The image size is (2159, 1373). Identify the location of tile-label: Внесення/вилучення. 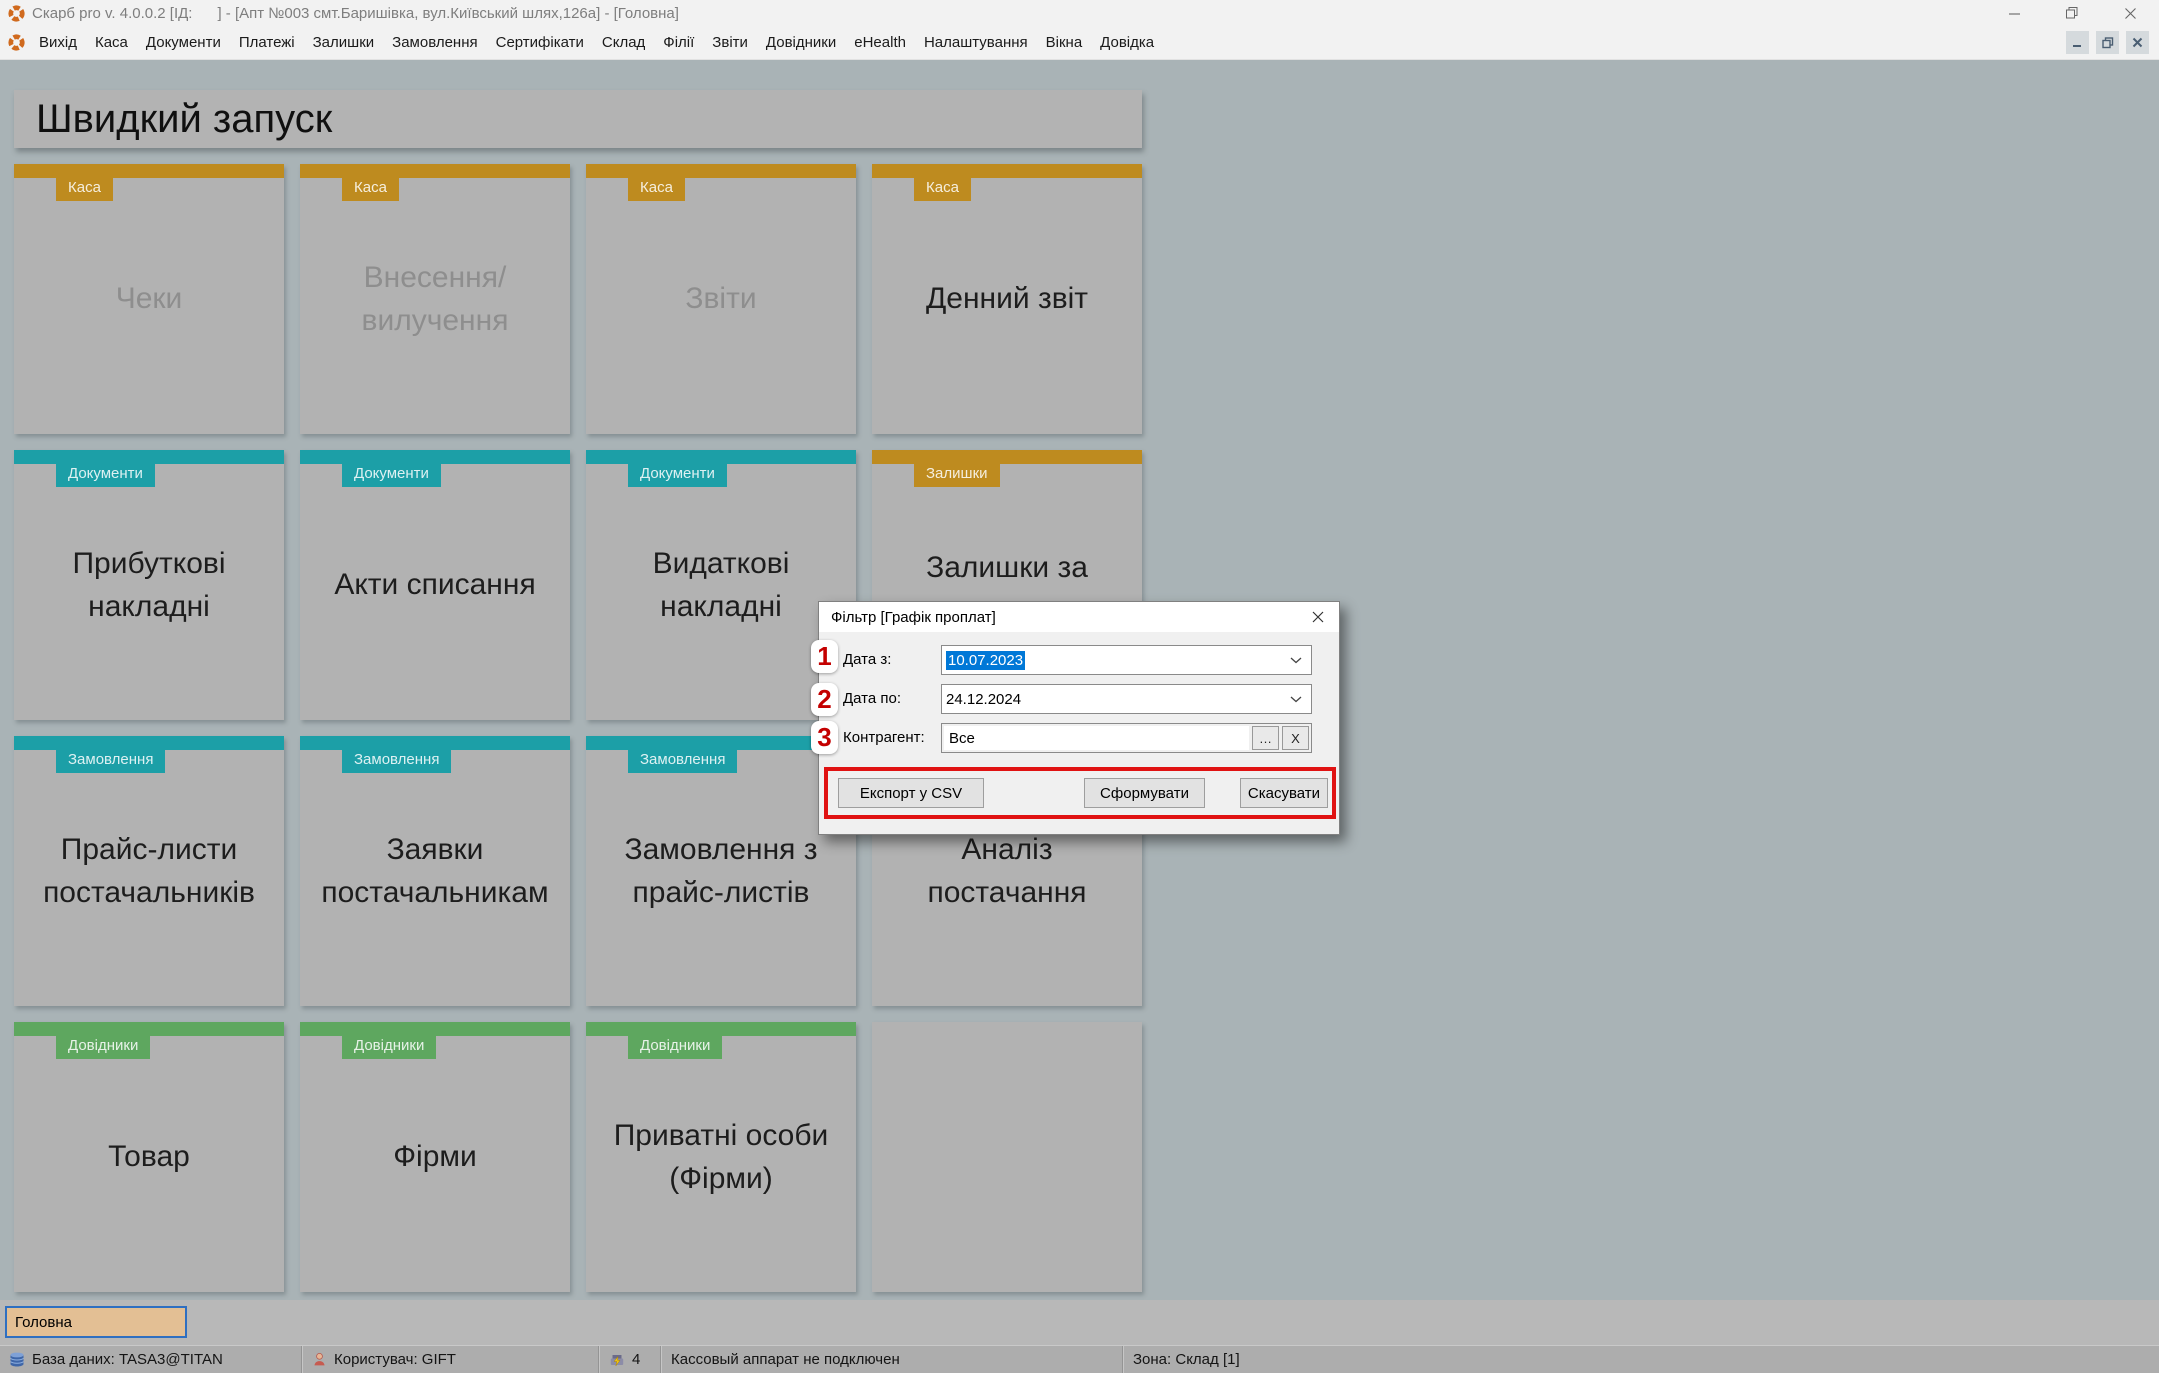
(435, 299).